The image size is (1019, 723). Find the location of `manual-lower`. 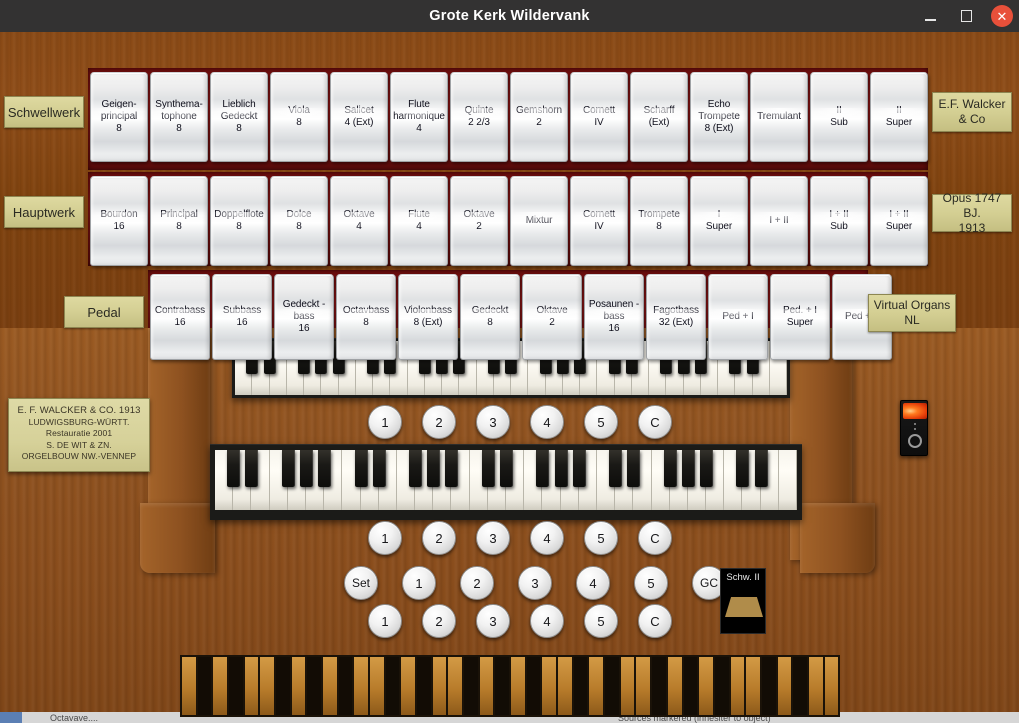

manual-lower is located at coordinates (506, 482).